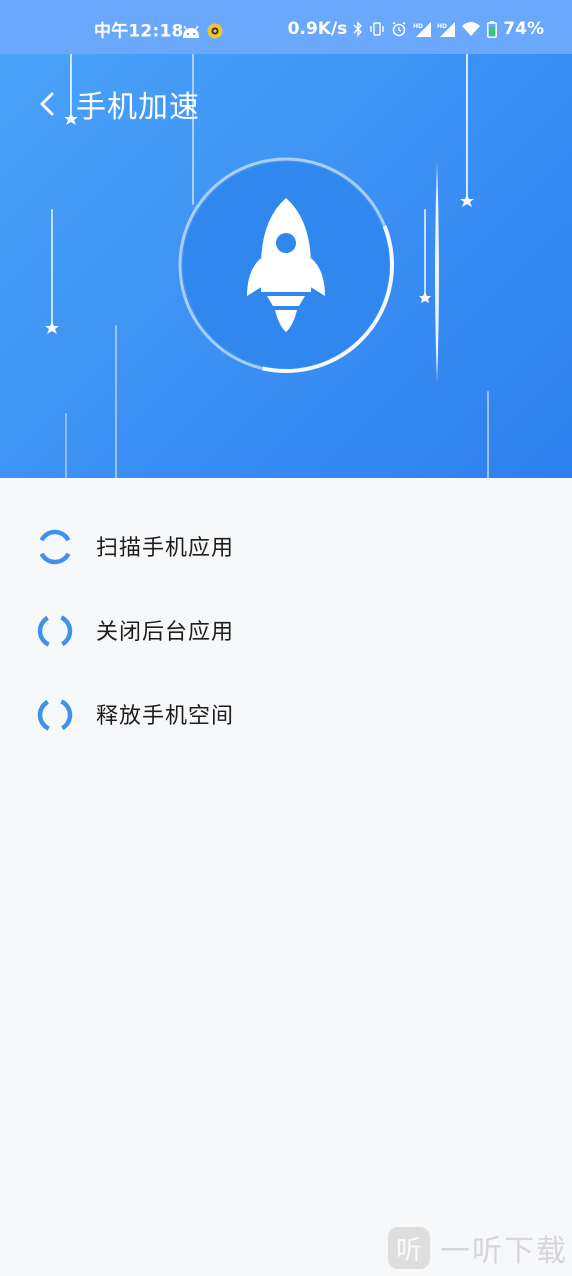 Image resolution: width=572 pixels, height=1276 pixels. What do you see at coordinates (523, 29) in the screenshot?
I see `battery-percent: 74%` at bounding box center [523, 29].